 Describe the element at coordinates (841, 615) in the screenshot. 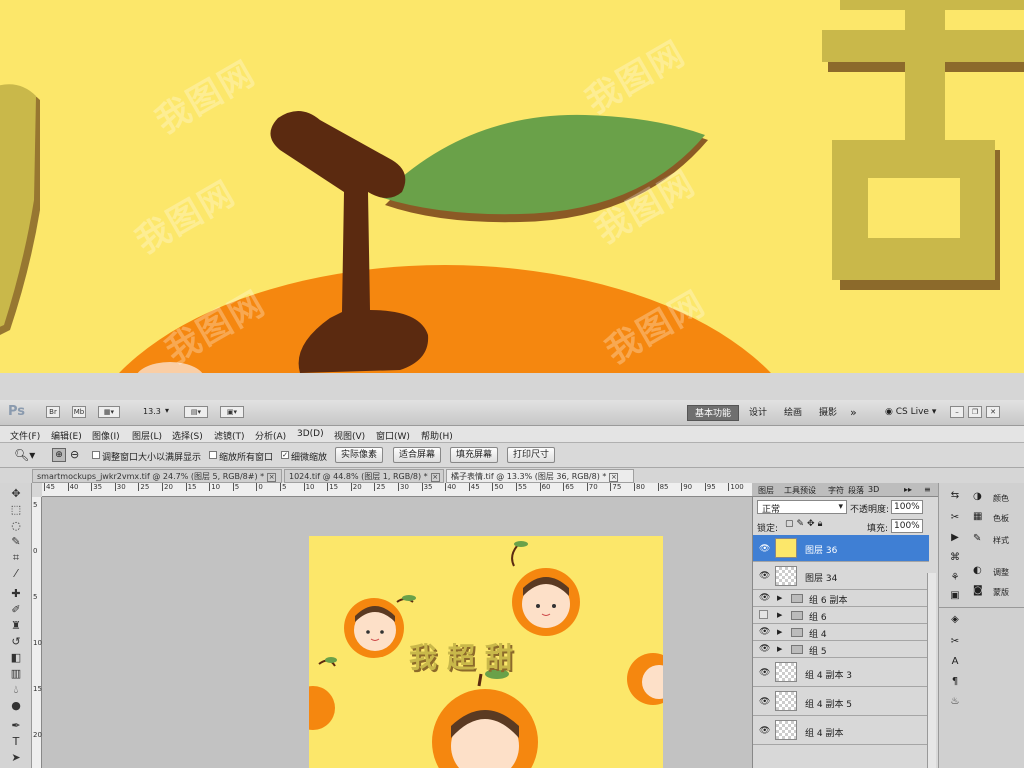

I see `group-row: ▶ 组 6` at that location.